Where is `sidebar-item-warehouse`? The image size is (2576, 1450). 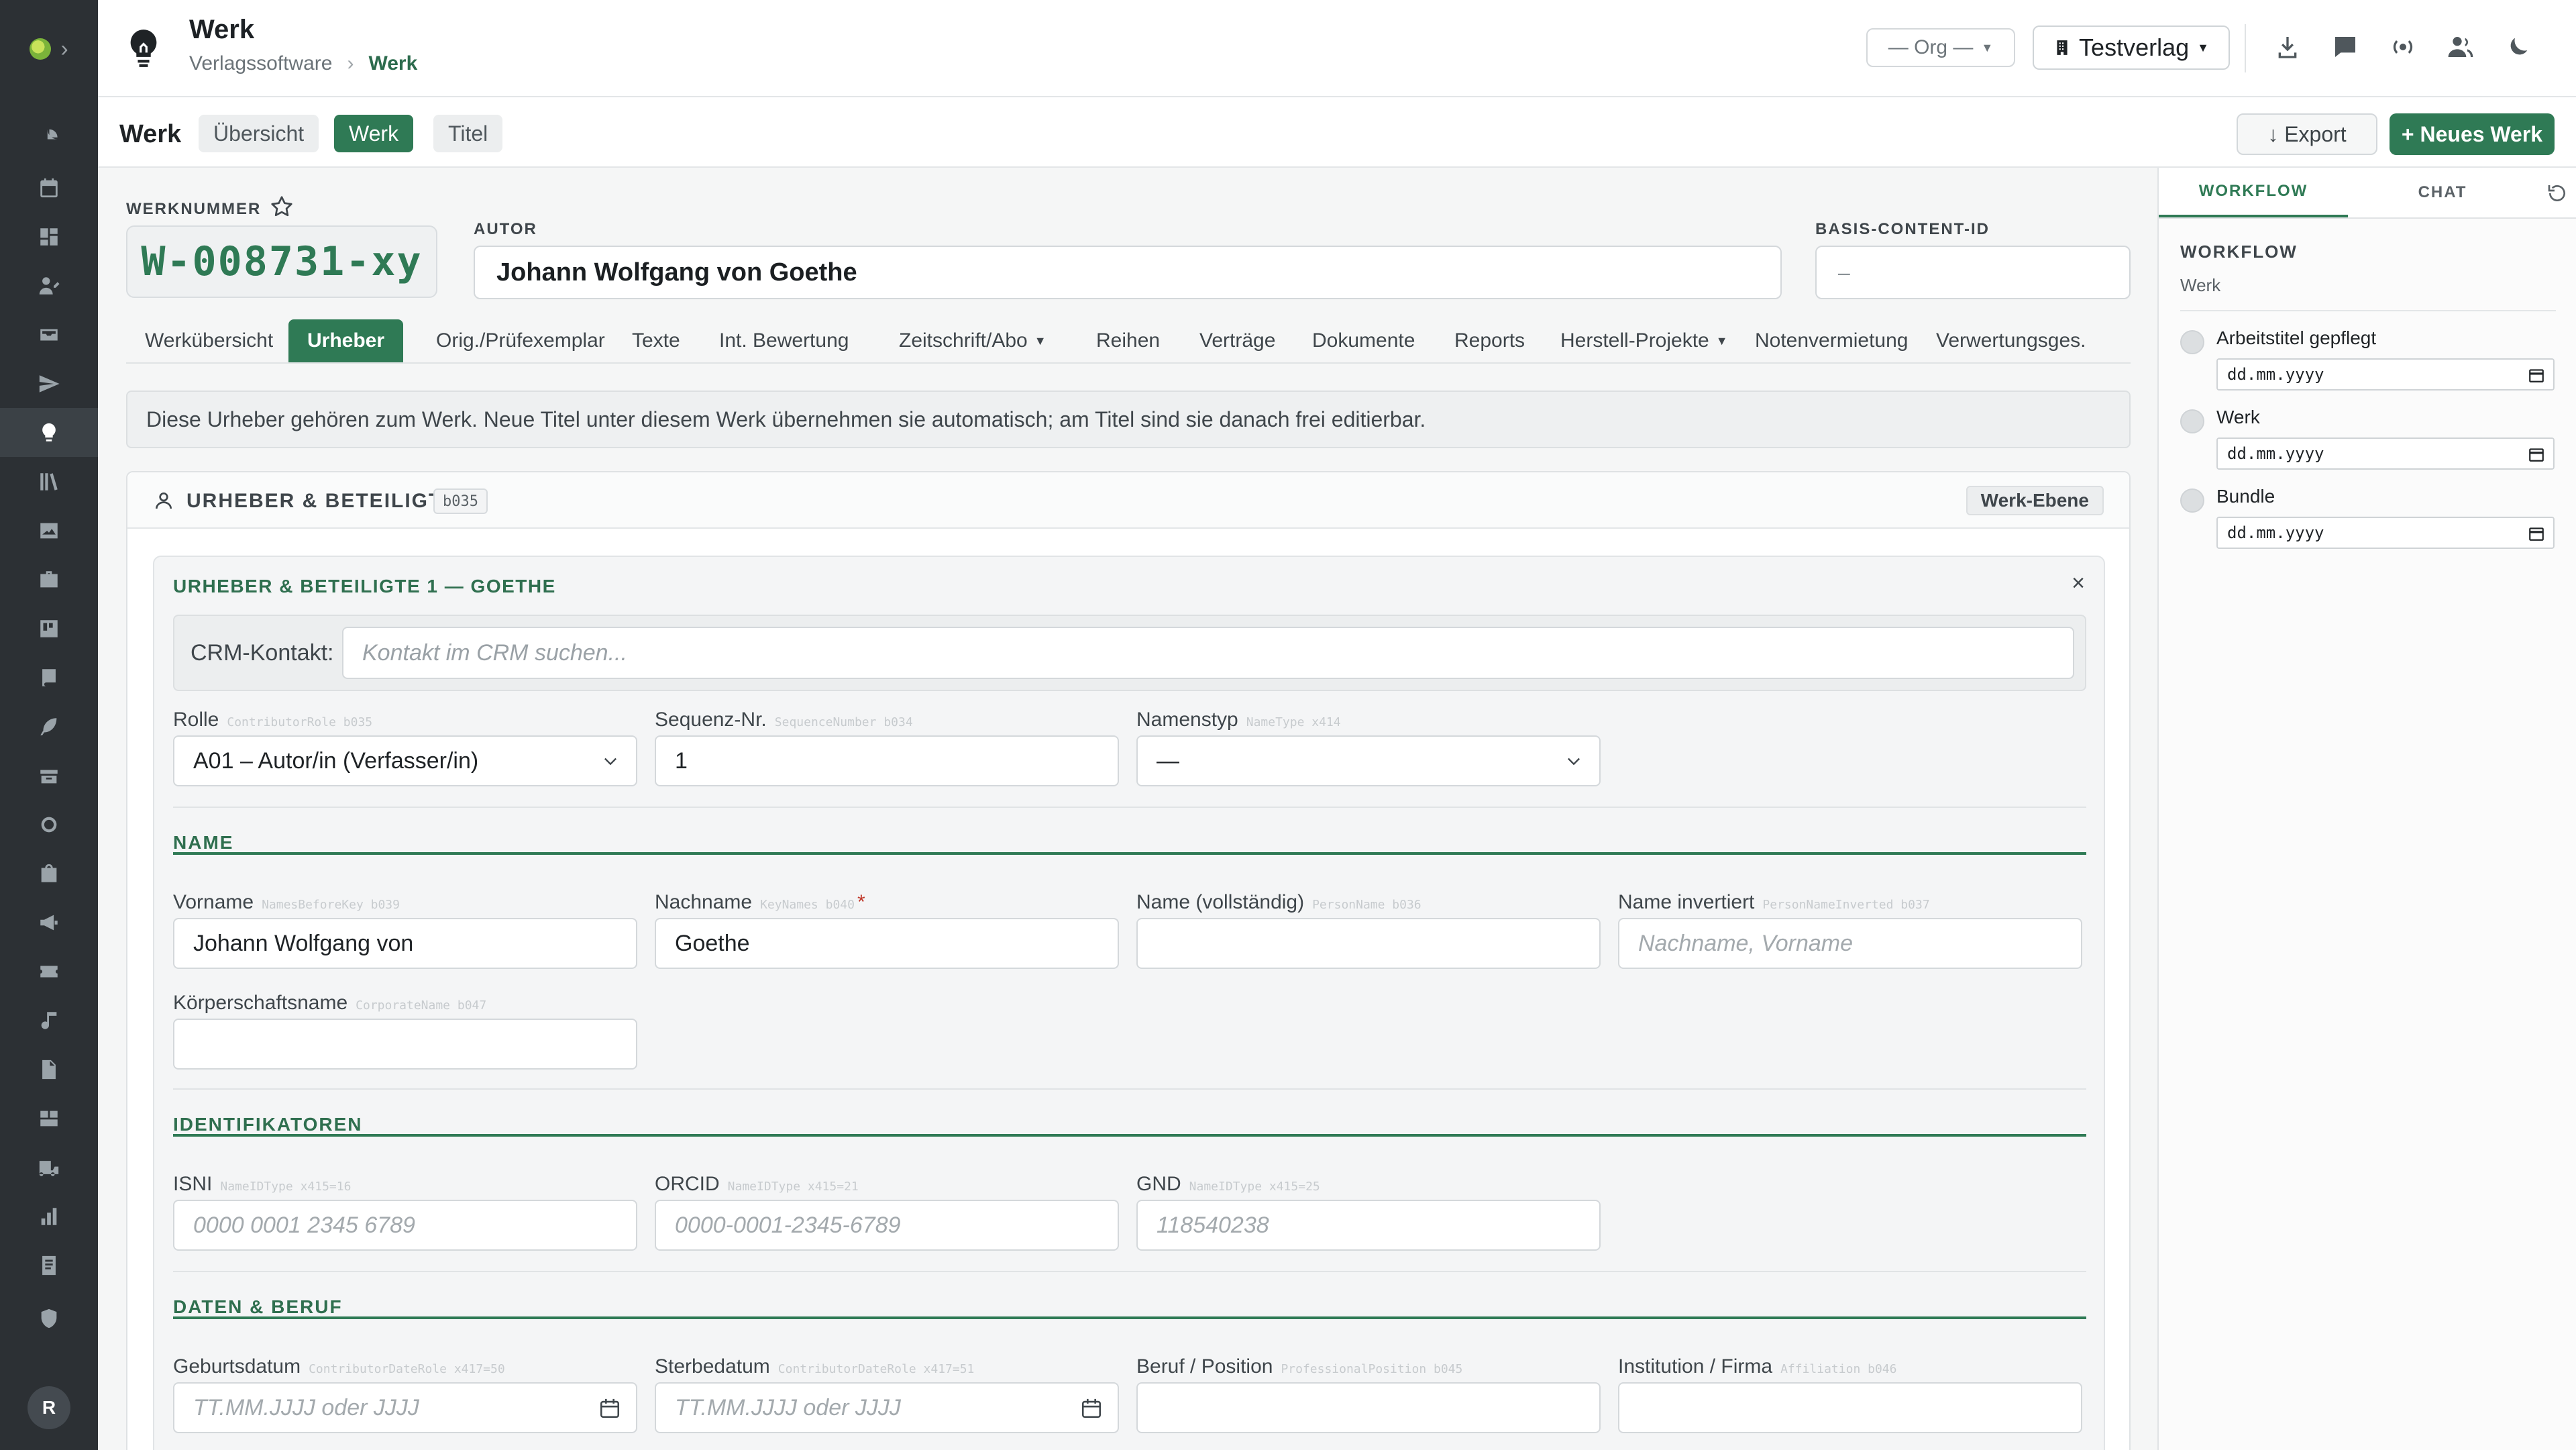
sidebar-item-warehouse is located at coordinates (49, 1118).